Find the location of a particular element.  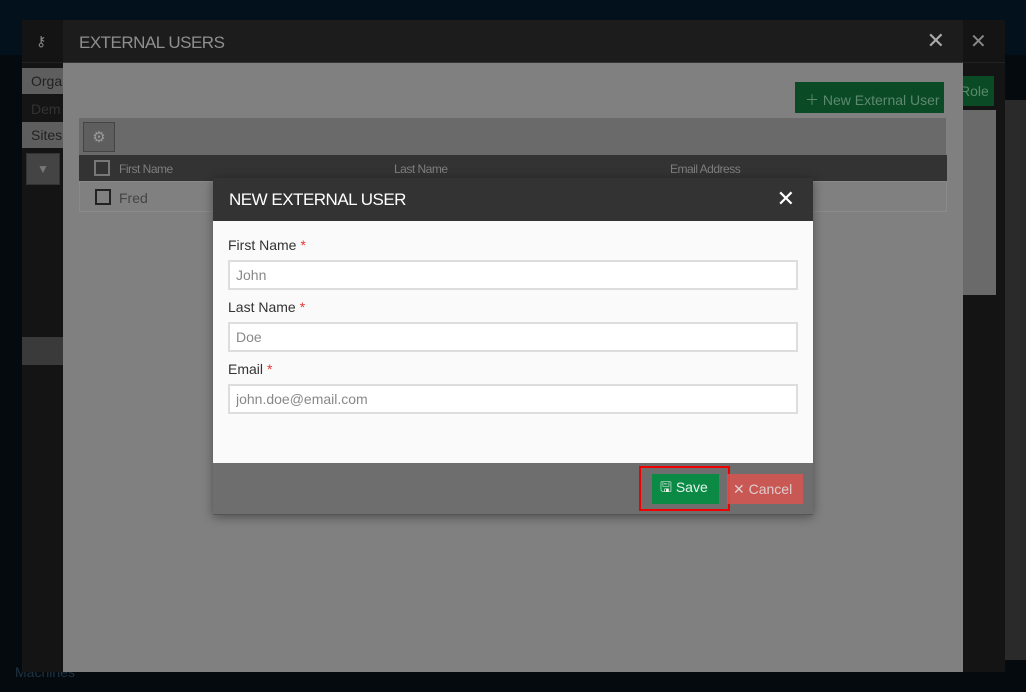

key-icon: ⚷ is located at coordinates (41, 41).